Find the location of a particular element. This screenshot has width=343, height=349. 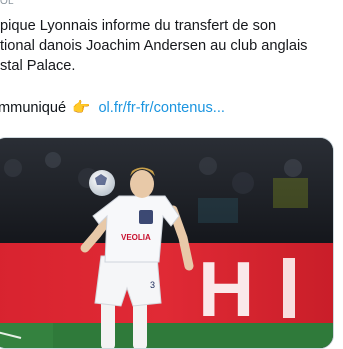

board-text: H is located at coordinates (226, 289).